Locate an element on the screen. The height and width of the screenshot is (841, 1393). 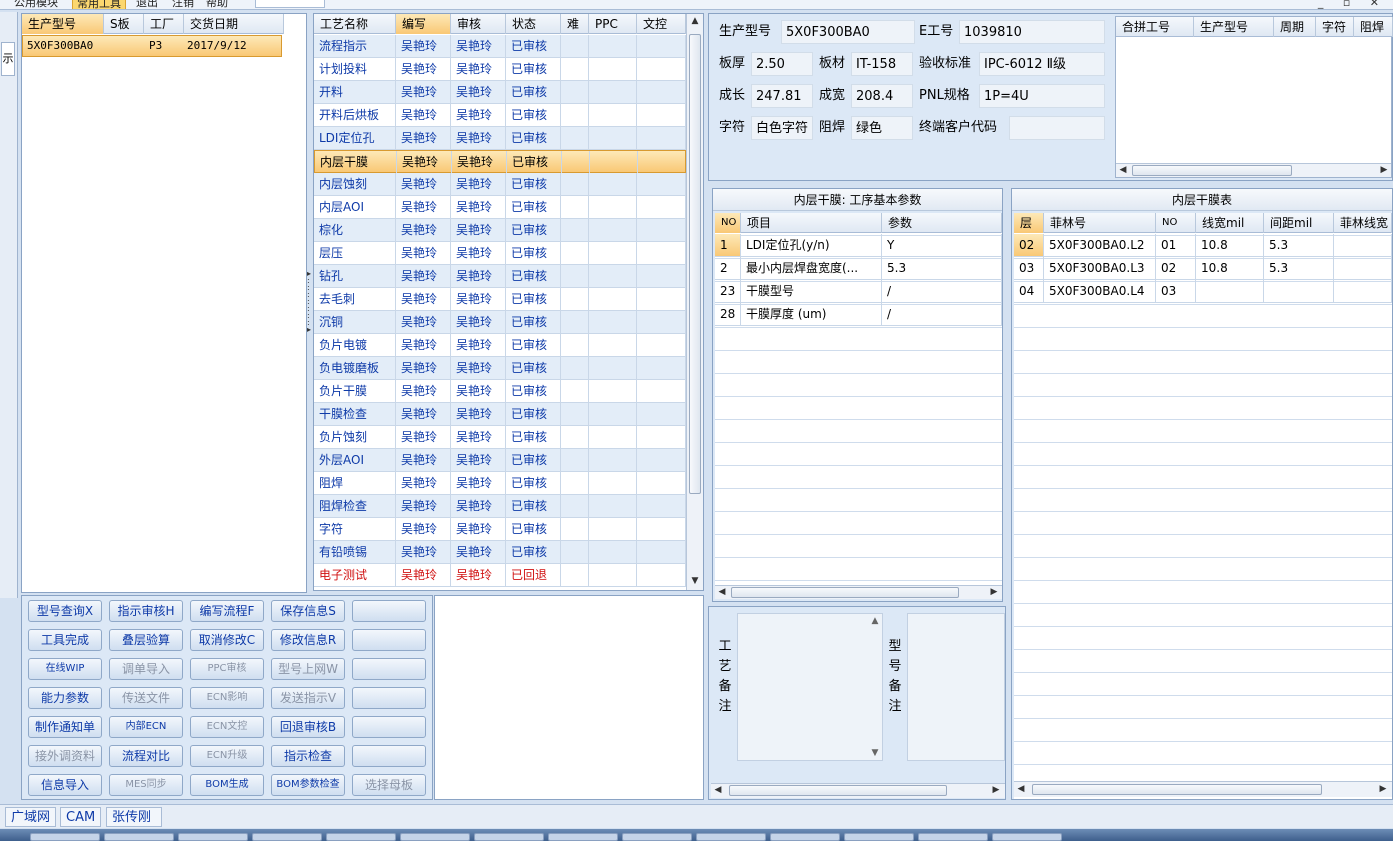
process-row: 内层AOI 吴艳玲 吴艳玲 已审核 is located at coordinates (500, 207).